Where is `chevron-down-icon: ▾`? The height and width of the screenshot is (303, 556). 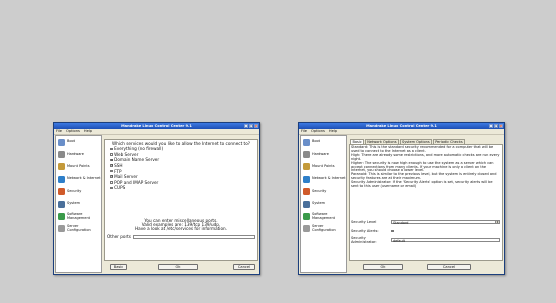
chevron-down-icon: ▾ is located at coordinates (497, 222).